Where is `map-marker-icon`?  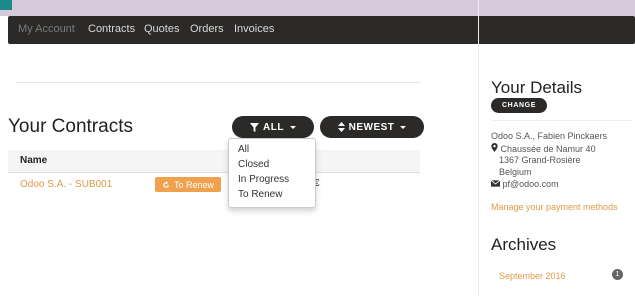
map-marker-icon is located at coordinates (494, 147).